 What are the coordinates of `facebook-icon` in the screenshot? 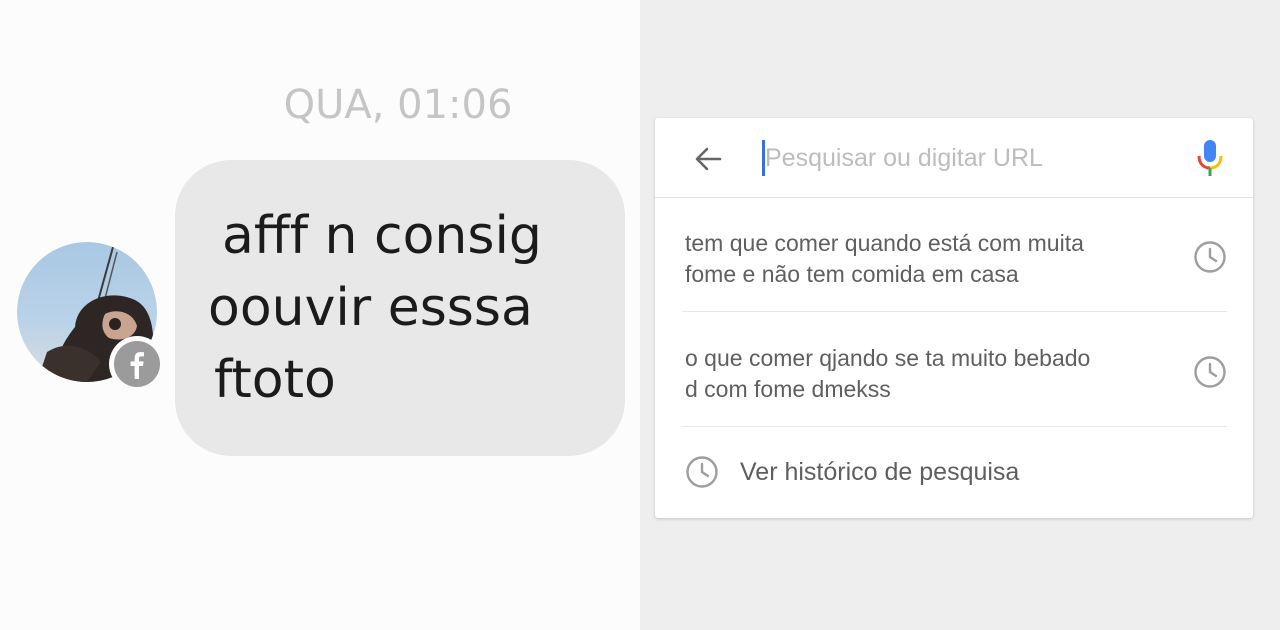 It's located at (137, 365).